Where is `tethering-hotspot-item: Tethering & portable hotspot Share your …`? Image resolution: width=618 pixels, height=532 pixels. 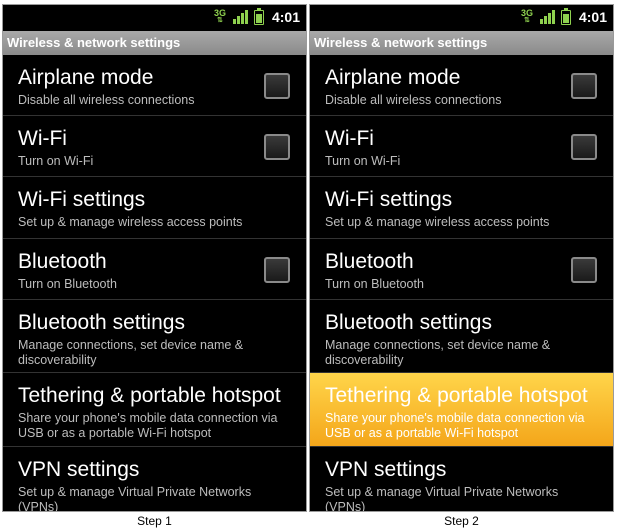
tethering-hotspot-item: Tethering & portable hotspot Share your … is located at coordinates (154, 410).